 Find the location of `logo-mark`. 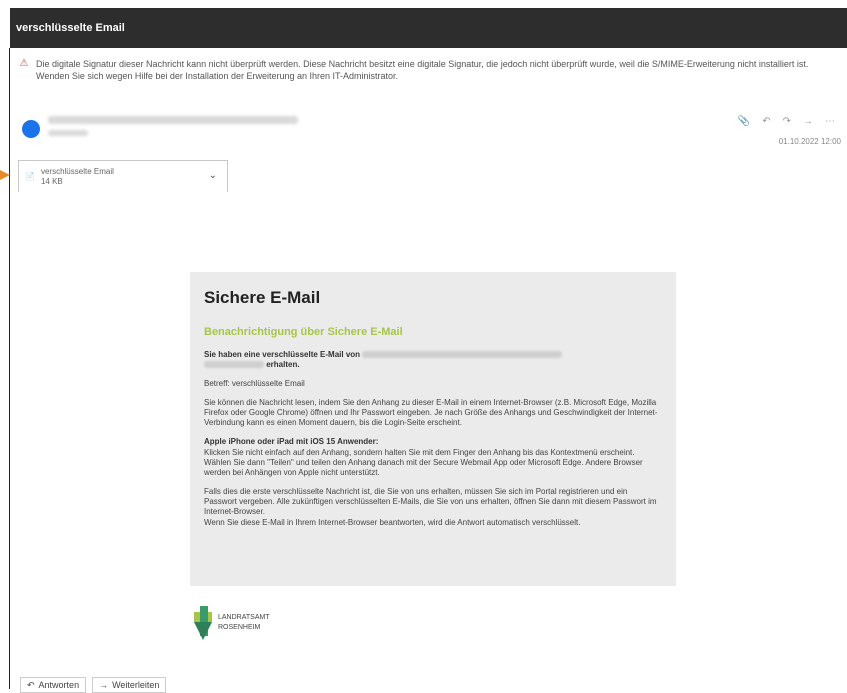

logo-mark is located at coordinates (203, 623).